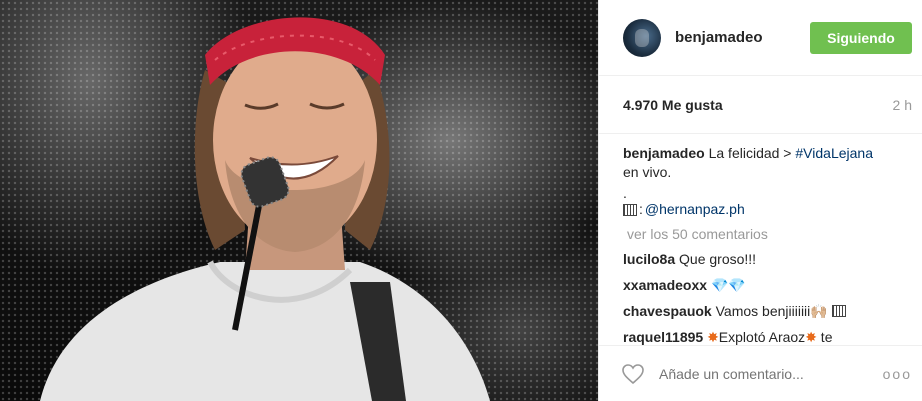 The width and height of the screenshot is (922, 401). I want to click on caption-text-2: en vivo., so click(647, 172).